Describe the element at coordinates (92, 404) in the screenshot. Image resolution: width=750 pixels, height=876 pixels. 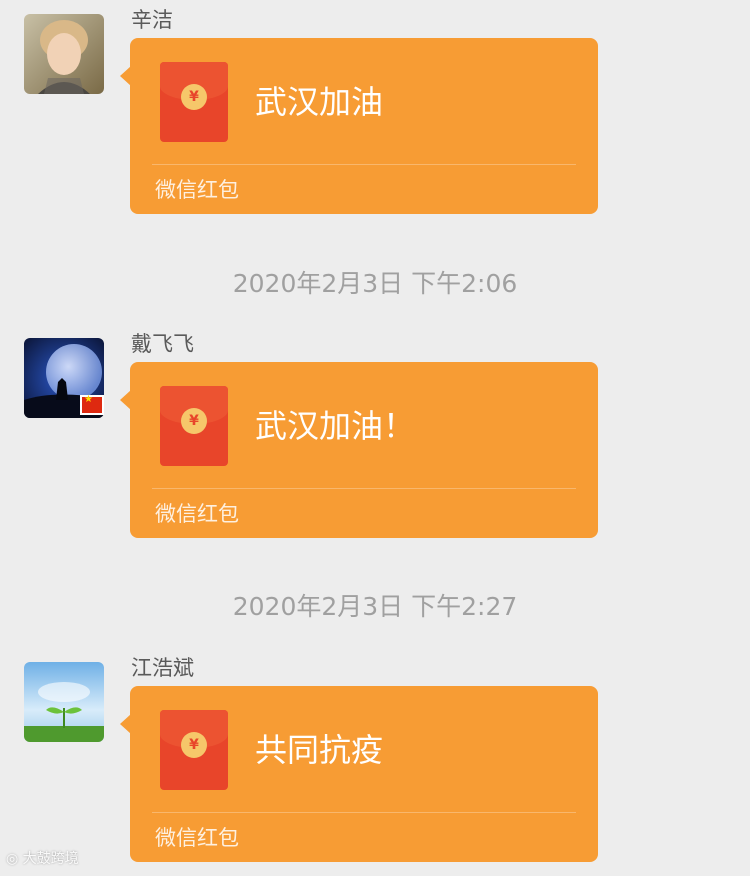
I see `china-flag-badge: ★` at that location.